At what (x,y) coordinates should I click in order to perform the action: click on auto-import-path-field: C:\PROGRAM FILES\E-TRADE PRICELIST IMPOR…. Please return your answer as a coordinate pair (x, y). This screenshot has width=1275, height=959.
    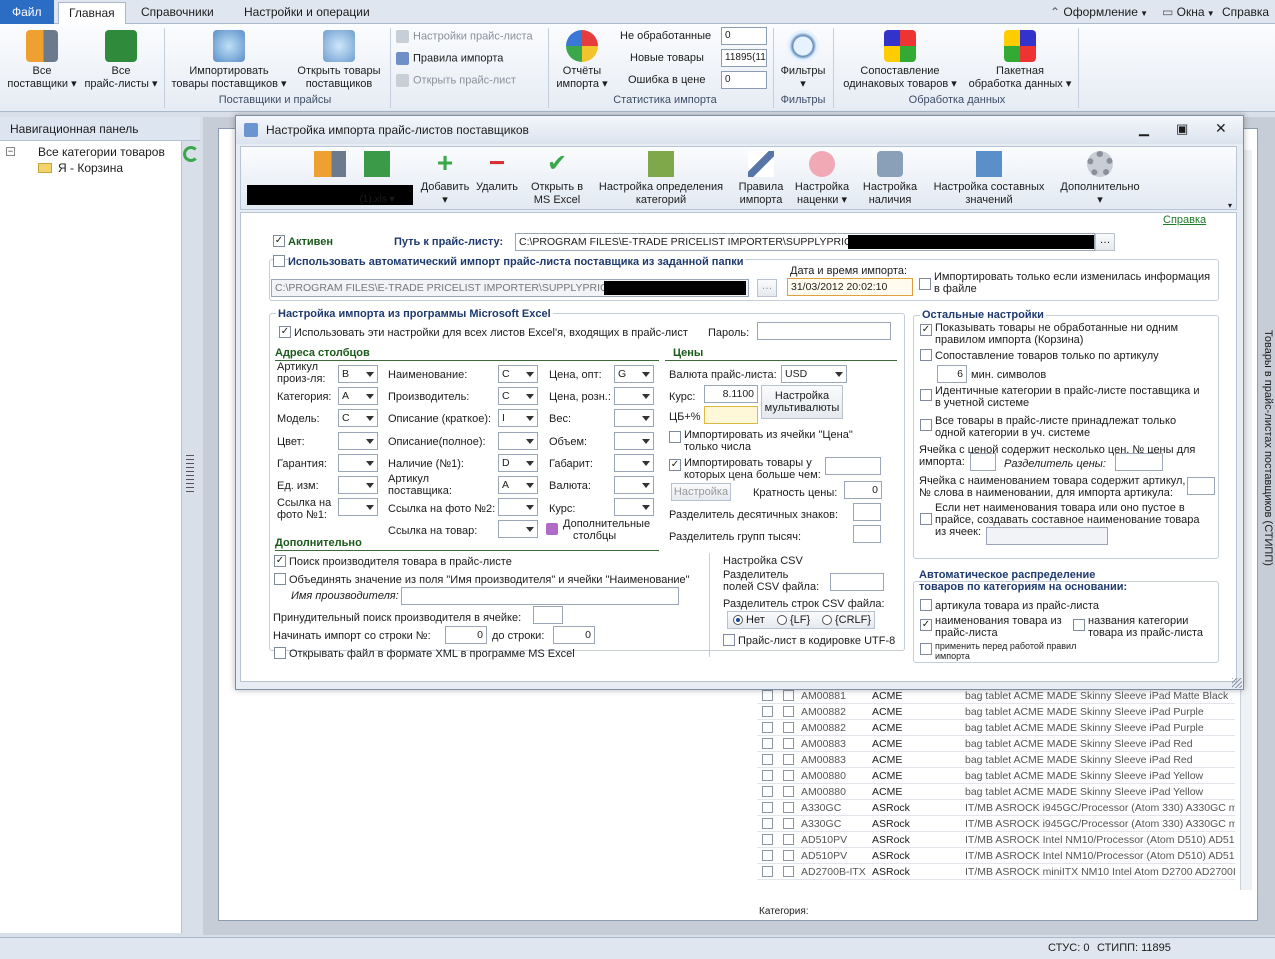
    Looking at the image, I should click on (510, 288).